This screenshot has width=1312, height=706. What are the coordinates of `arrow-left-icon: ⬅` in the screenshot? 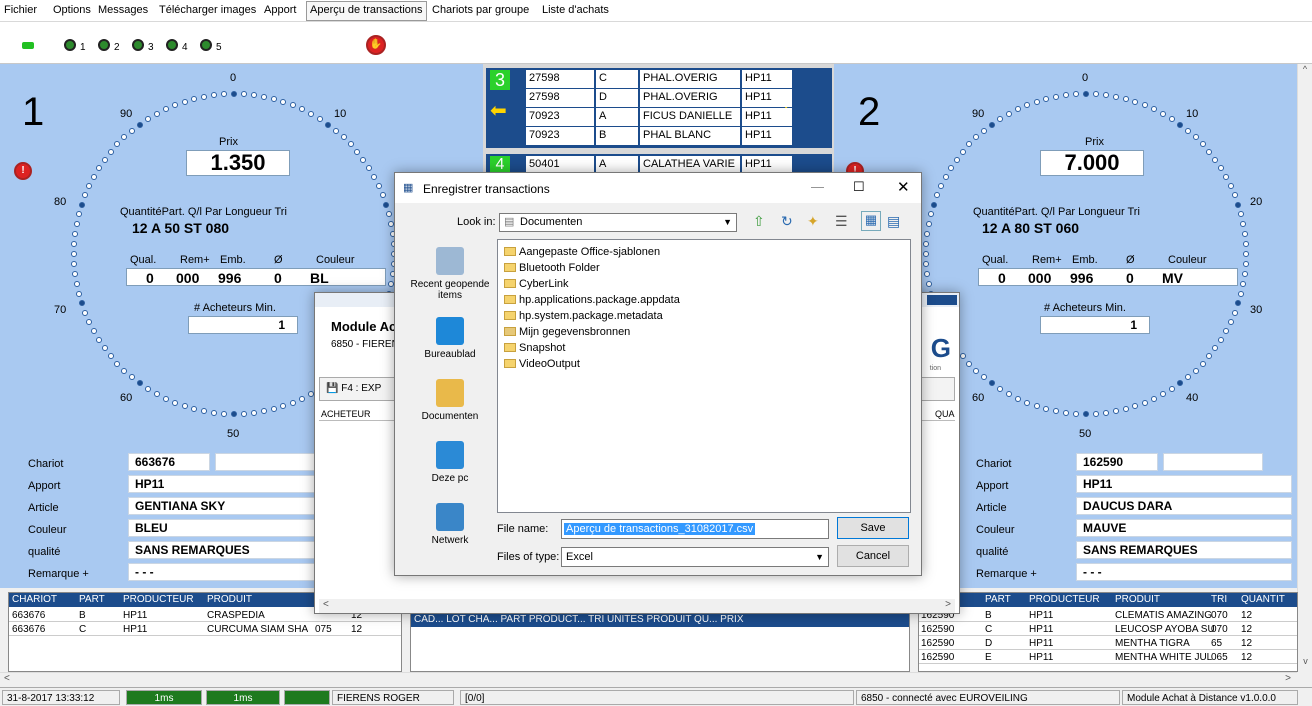 It's located at (498, 110).